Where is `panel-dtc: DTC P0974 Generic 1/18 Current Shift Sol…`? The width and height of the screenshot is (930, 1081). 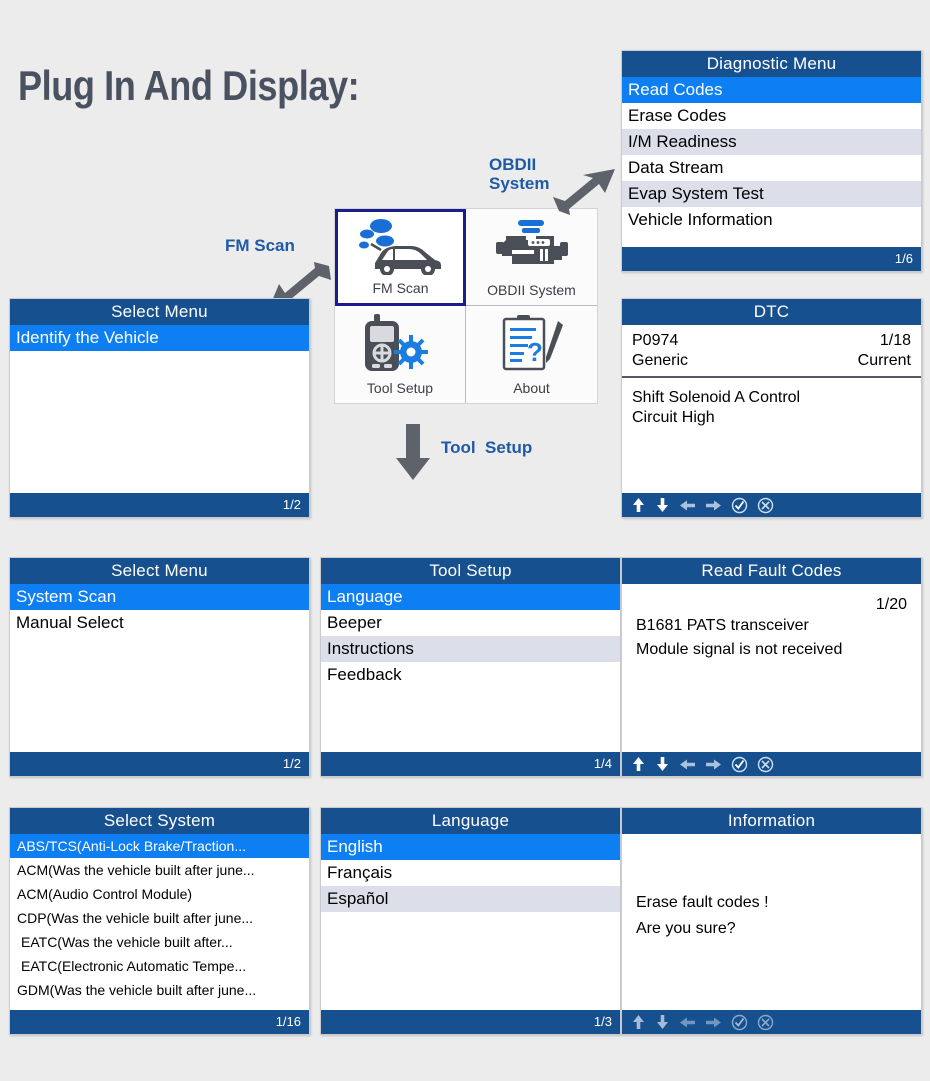
panel-dtc: DTC P0974 Generic 1/18 Current Shift Sol… is located at coordinates (771, 408).